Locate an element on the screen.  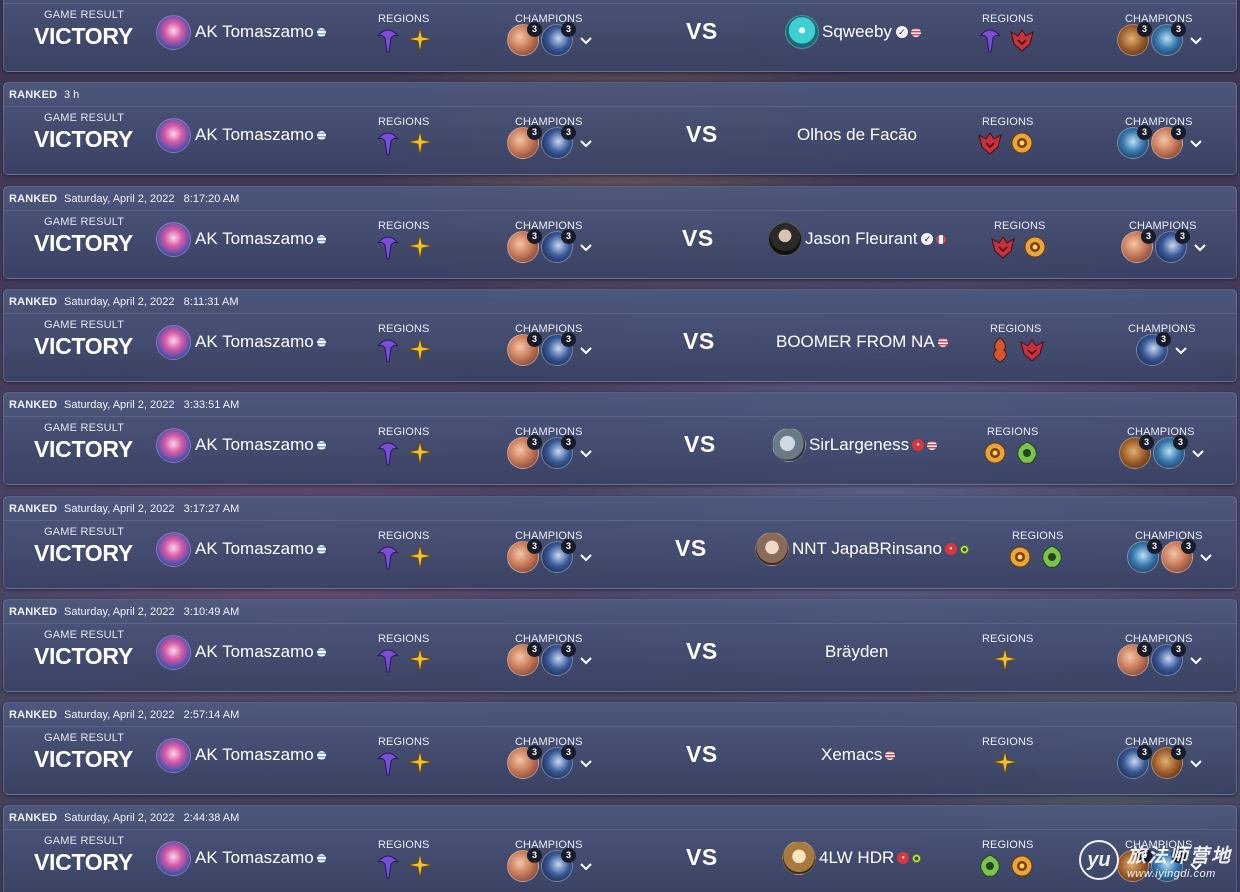
usa-flag-icon is located at coordinates (890, 755).